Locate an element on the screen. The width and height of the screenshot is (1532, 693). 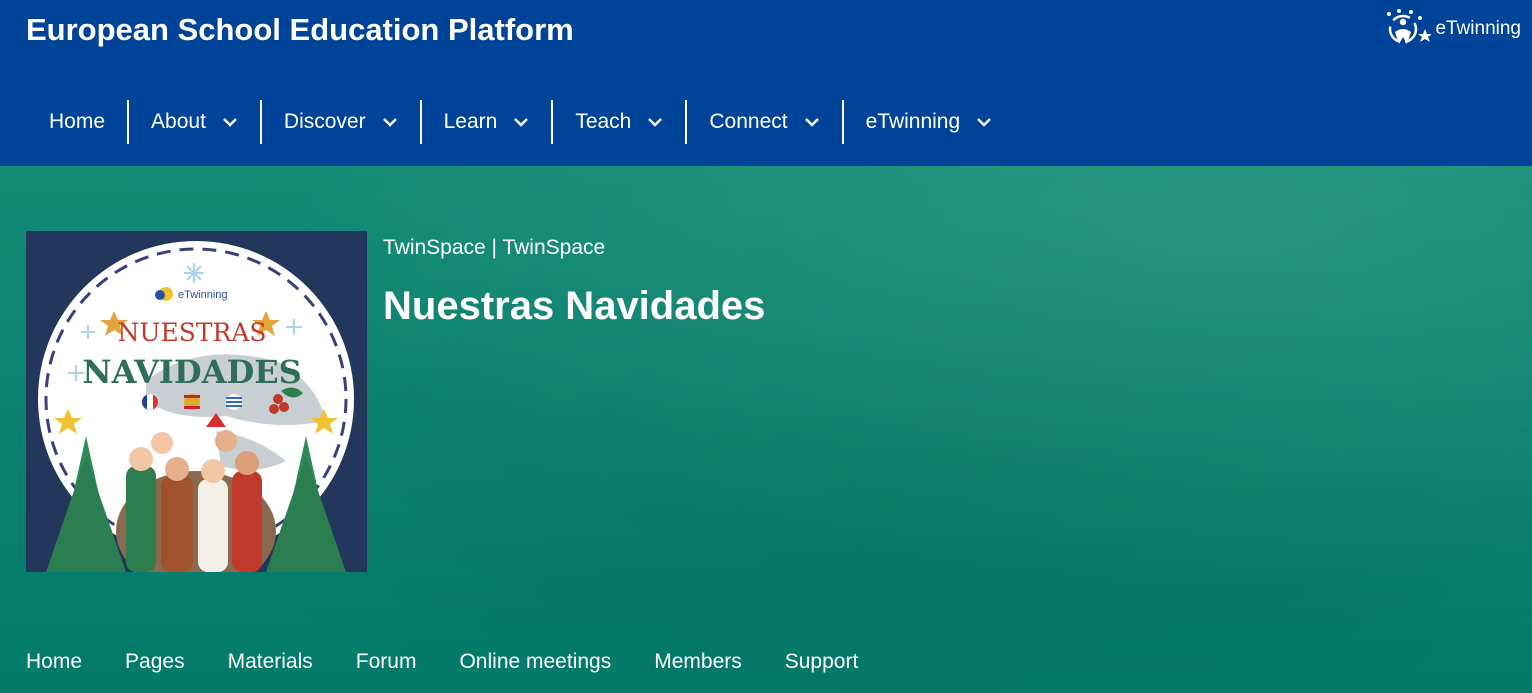
subnav-item-home: Home is located at coordinates (54, 662).